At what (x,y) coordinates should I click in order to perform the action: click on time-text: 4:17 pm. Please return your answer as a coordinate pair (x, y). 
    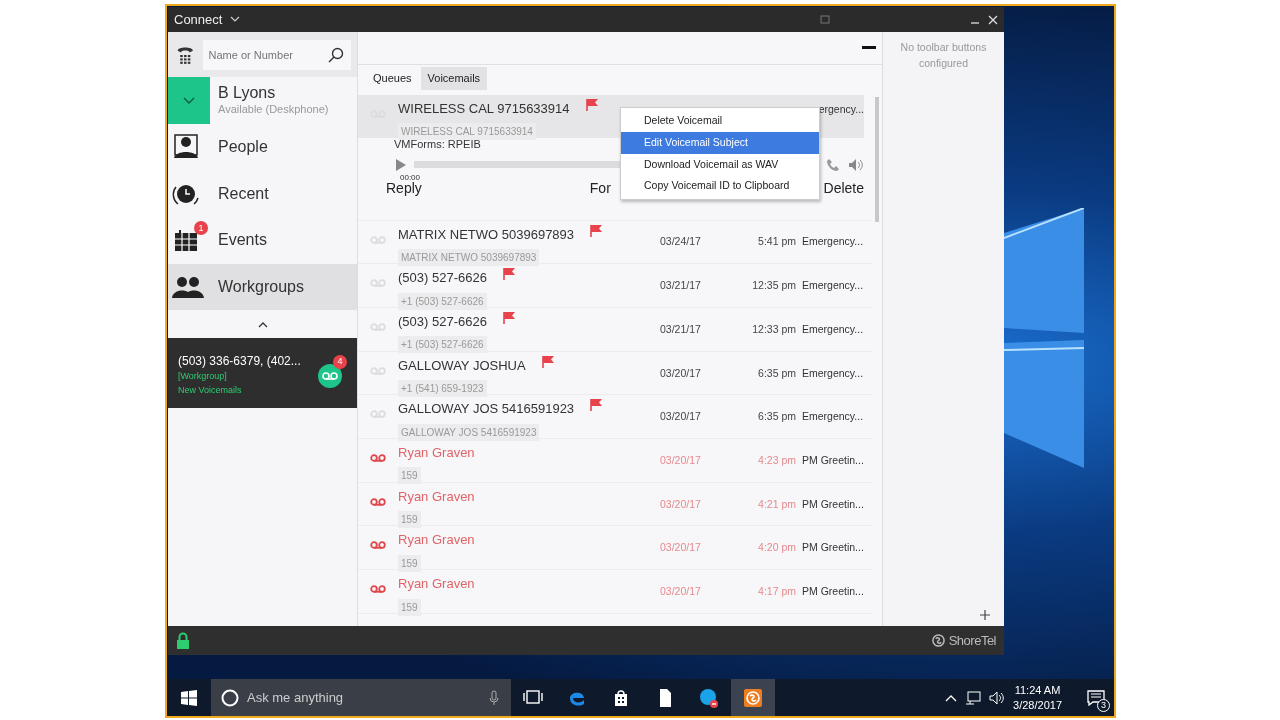
    Looking at the image, I should click on (776, 591).